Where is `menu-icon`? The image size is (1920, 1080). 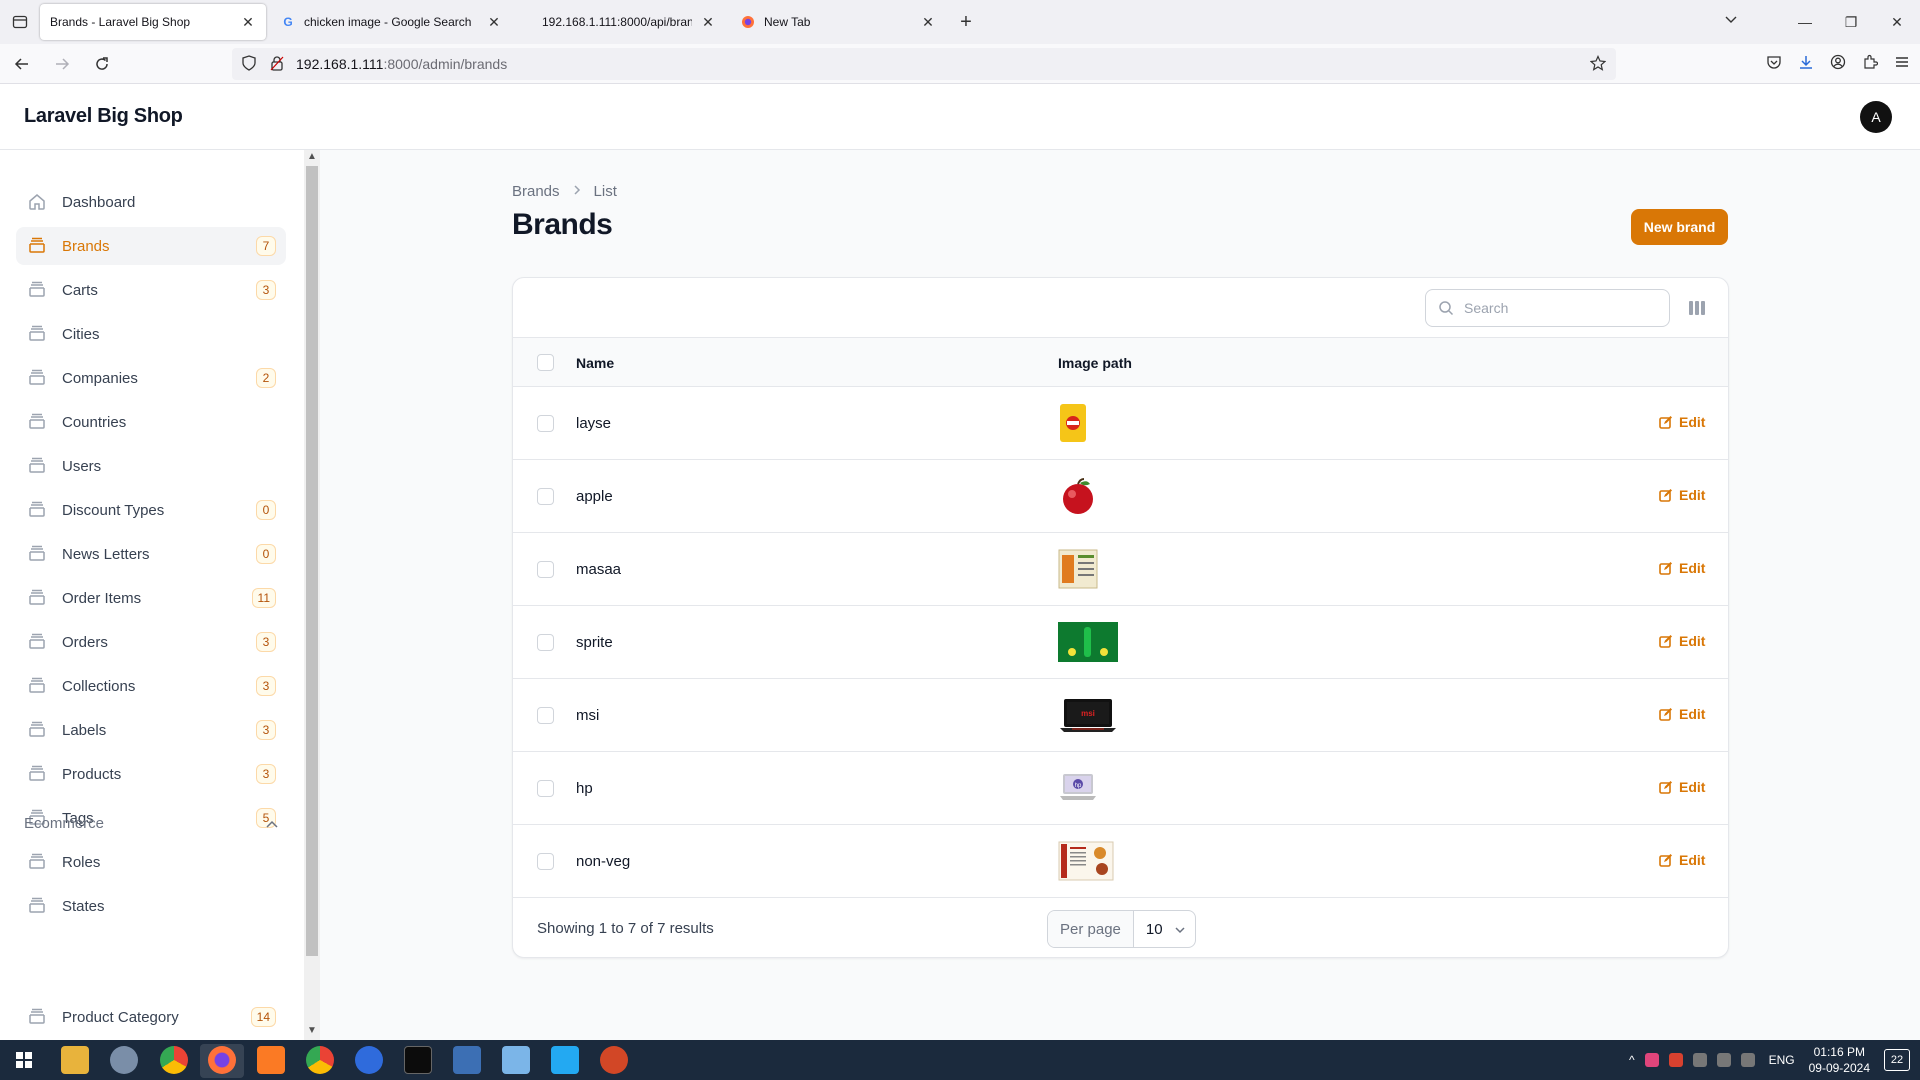
menu-icon is located at coordinates (1902, 64).